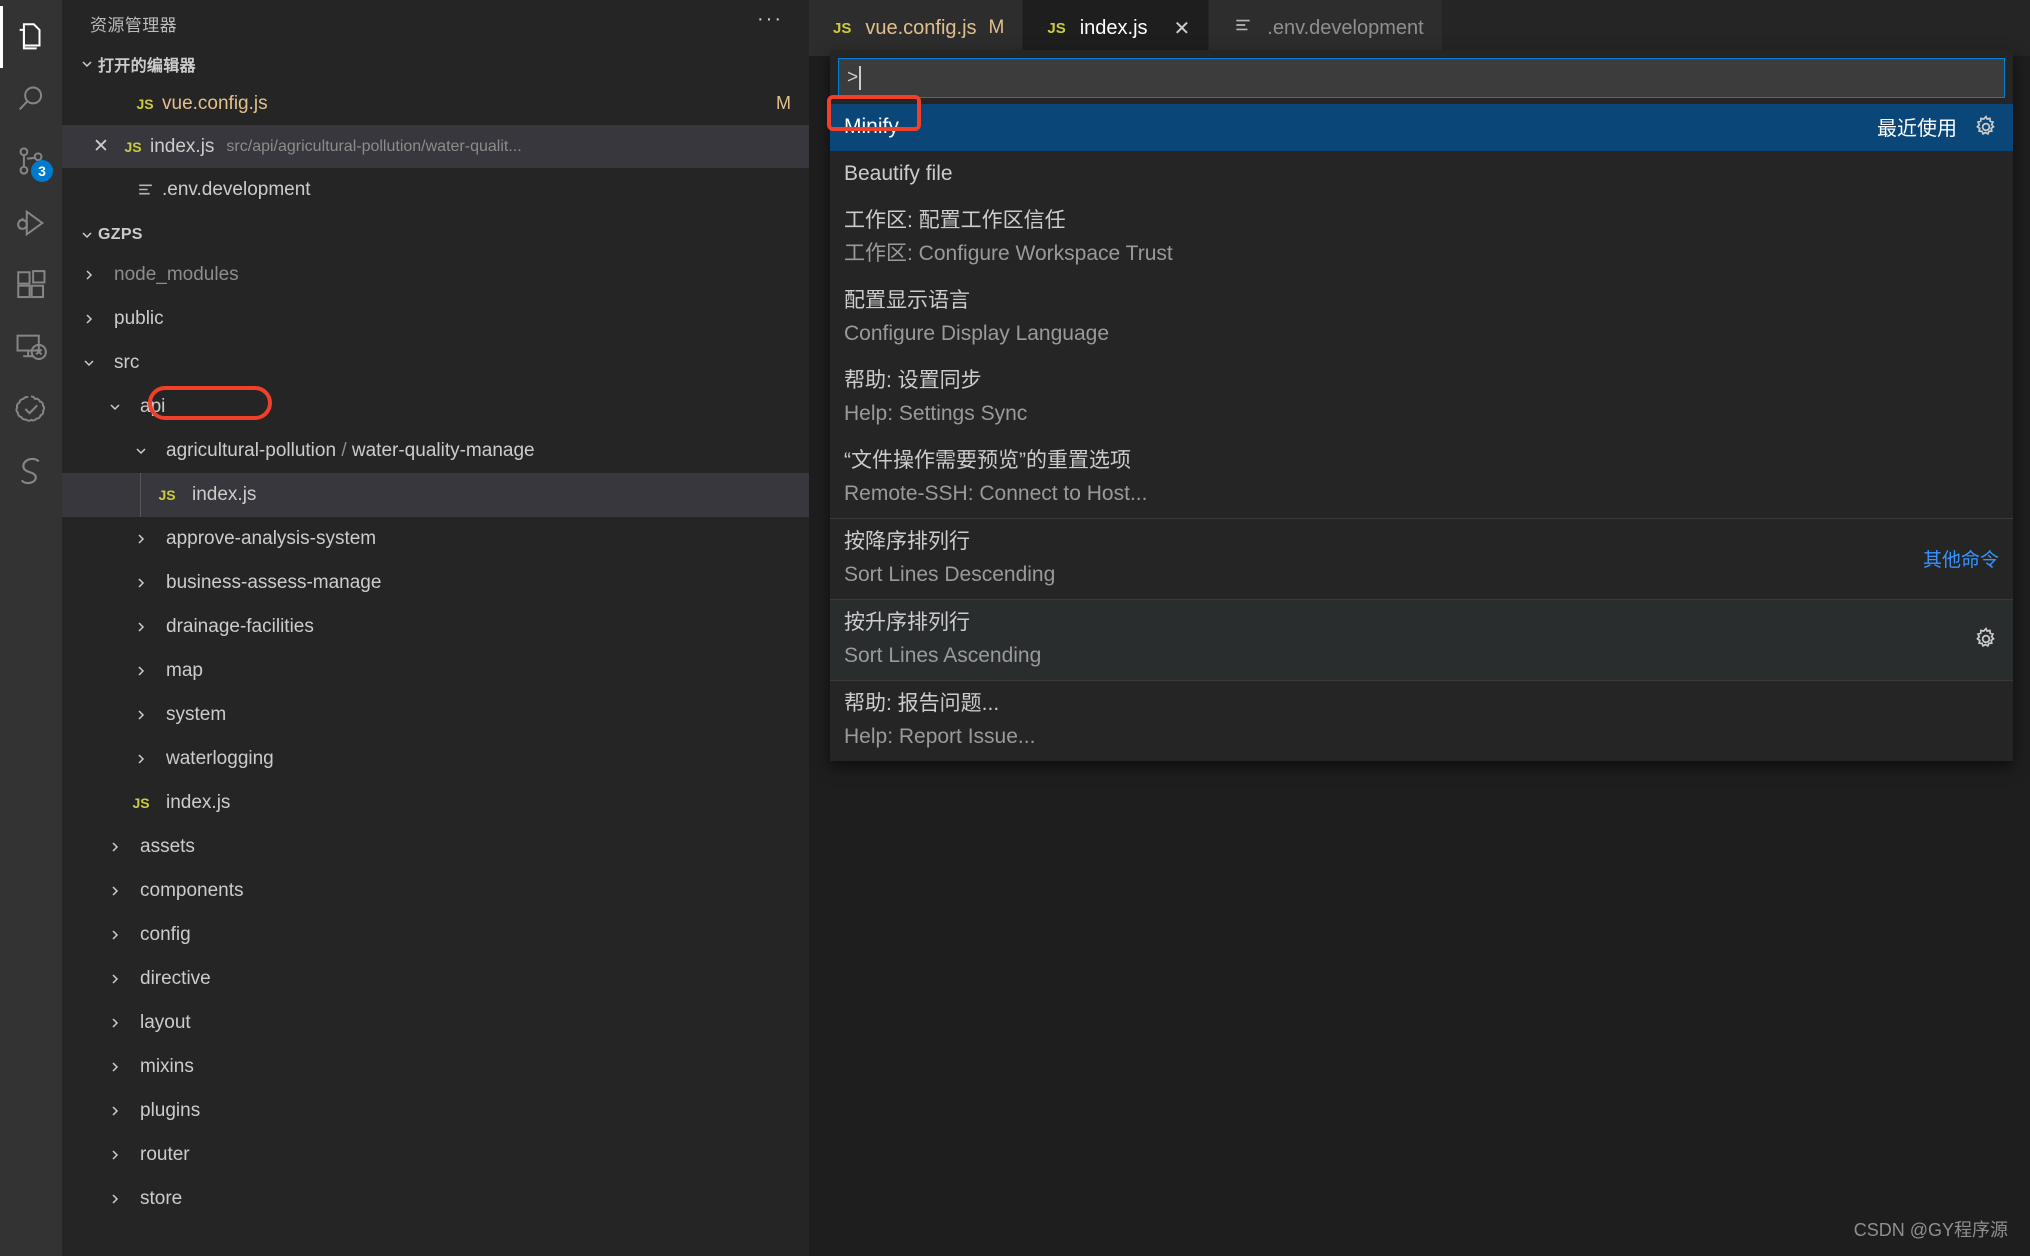 The image size is (2030, 1256). Describe the element at coordinates (1008, 253) in the screenshot. I see `command-item-subtitle: 工作区: Configure Workspace Trust` at that location.